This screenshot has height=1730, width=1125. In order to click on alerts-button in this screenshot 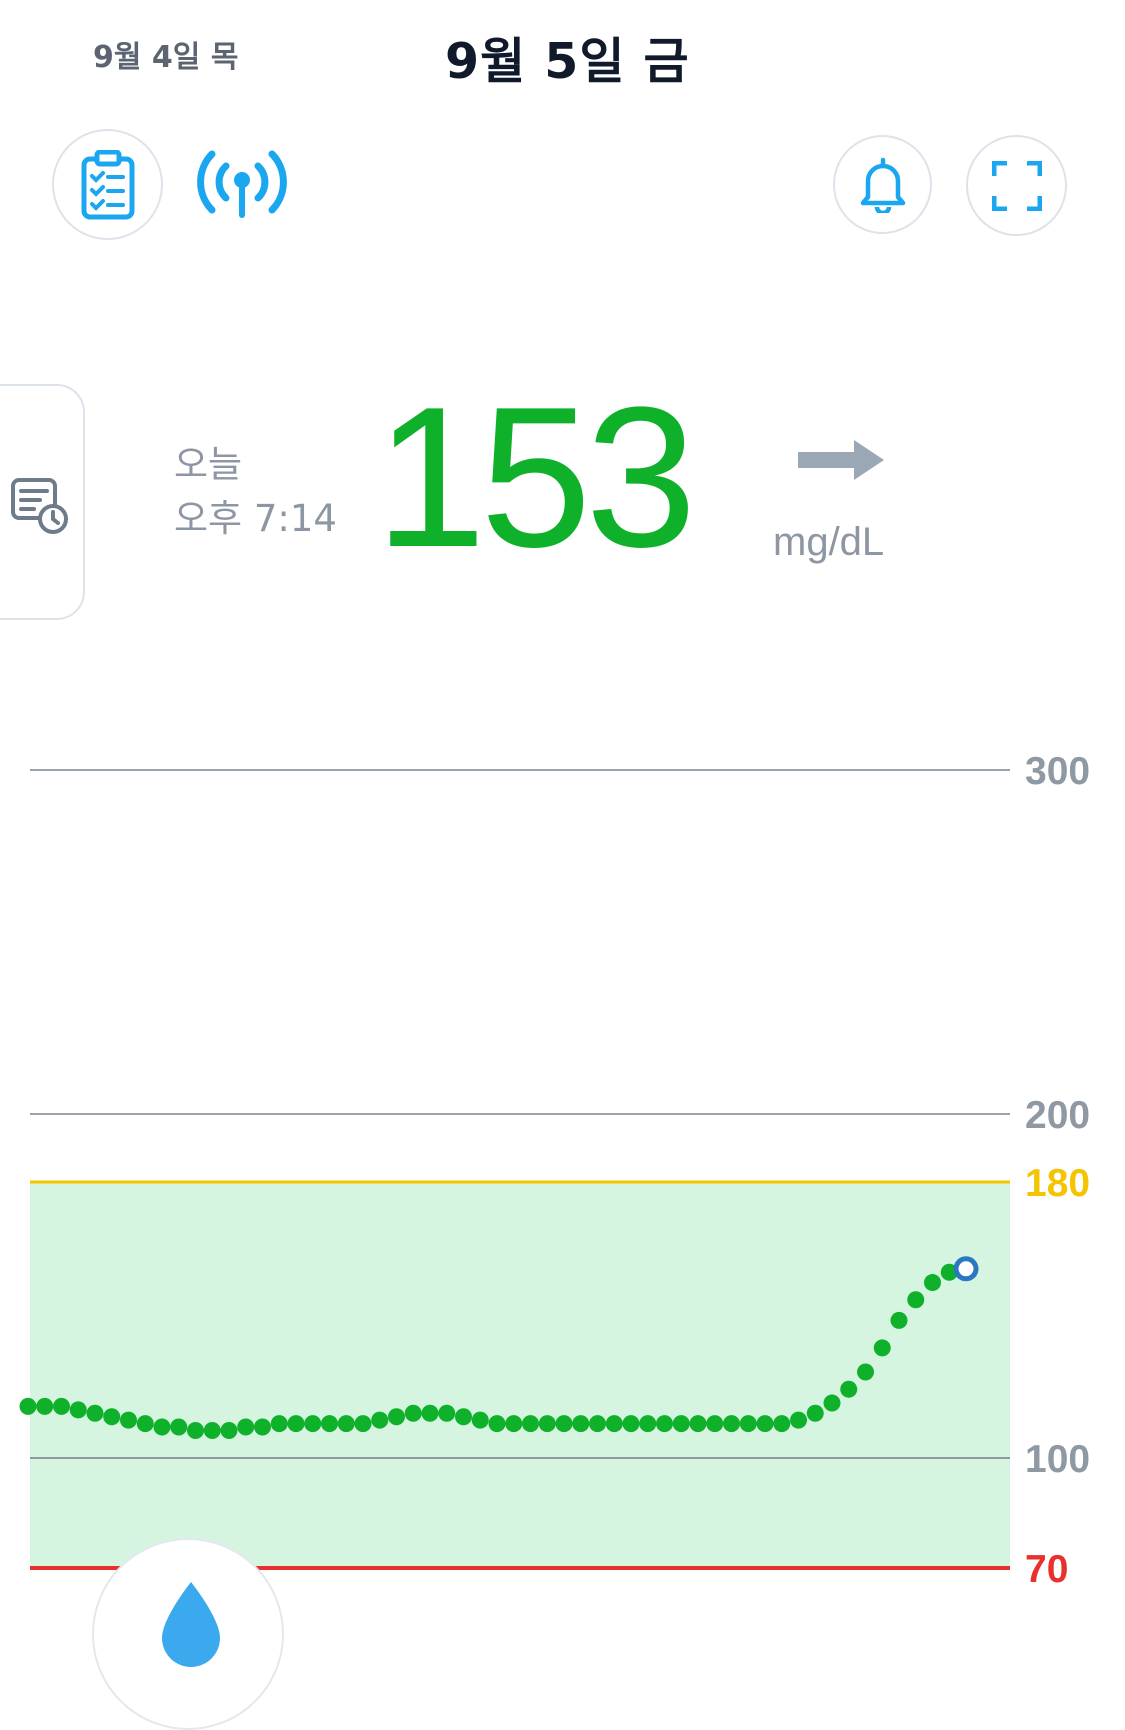, I will do `click(882, 184)`.